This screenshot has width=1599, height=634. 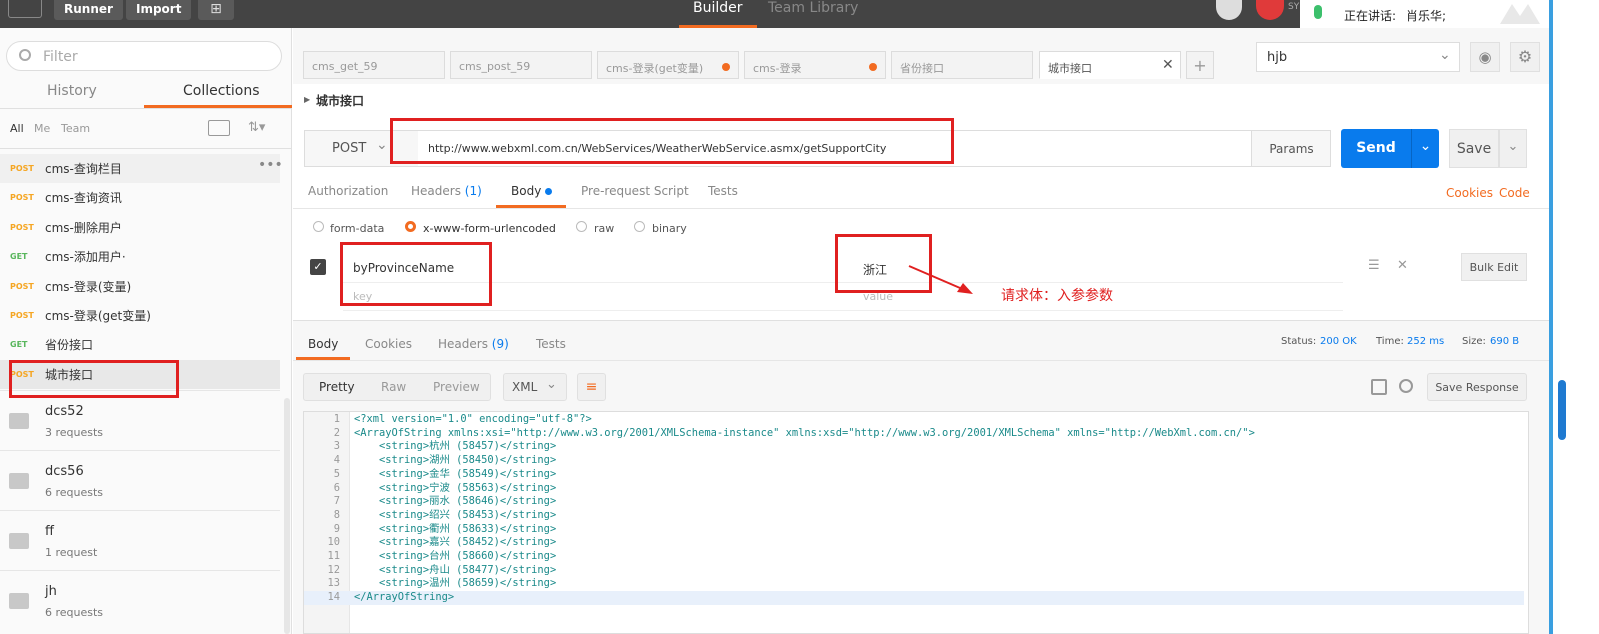 What do you see at coordinates (1474, 148) in the screenshot?
I see `save-button: Save` at bounding box center [1474, 148].